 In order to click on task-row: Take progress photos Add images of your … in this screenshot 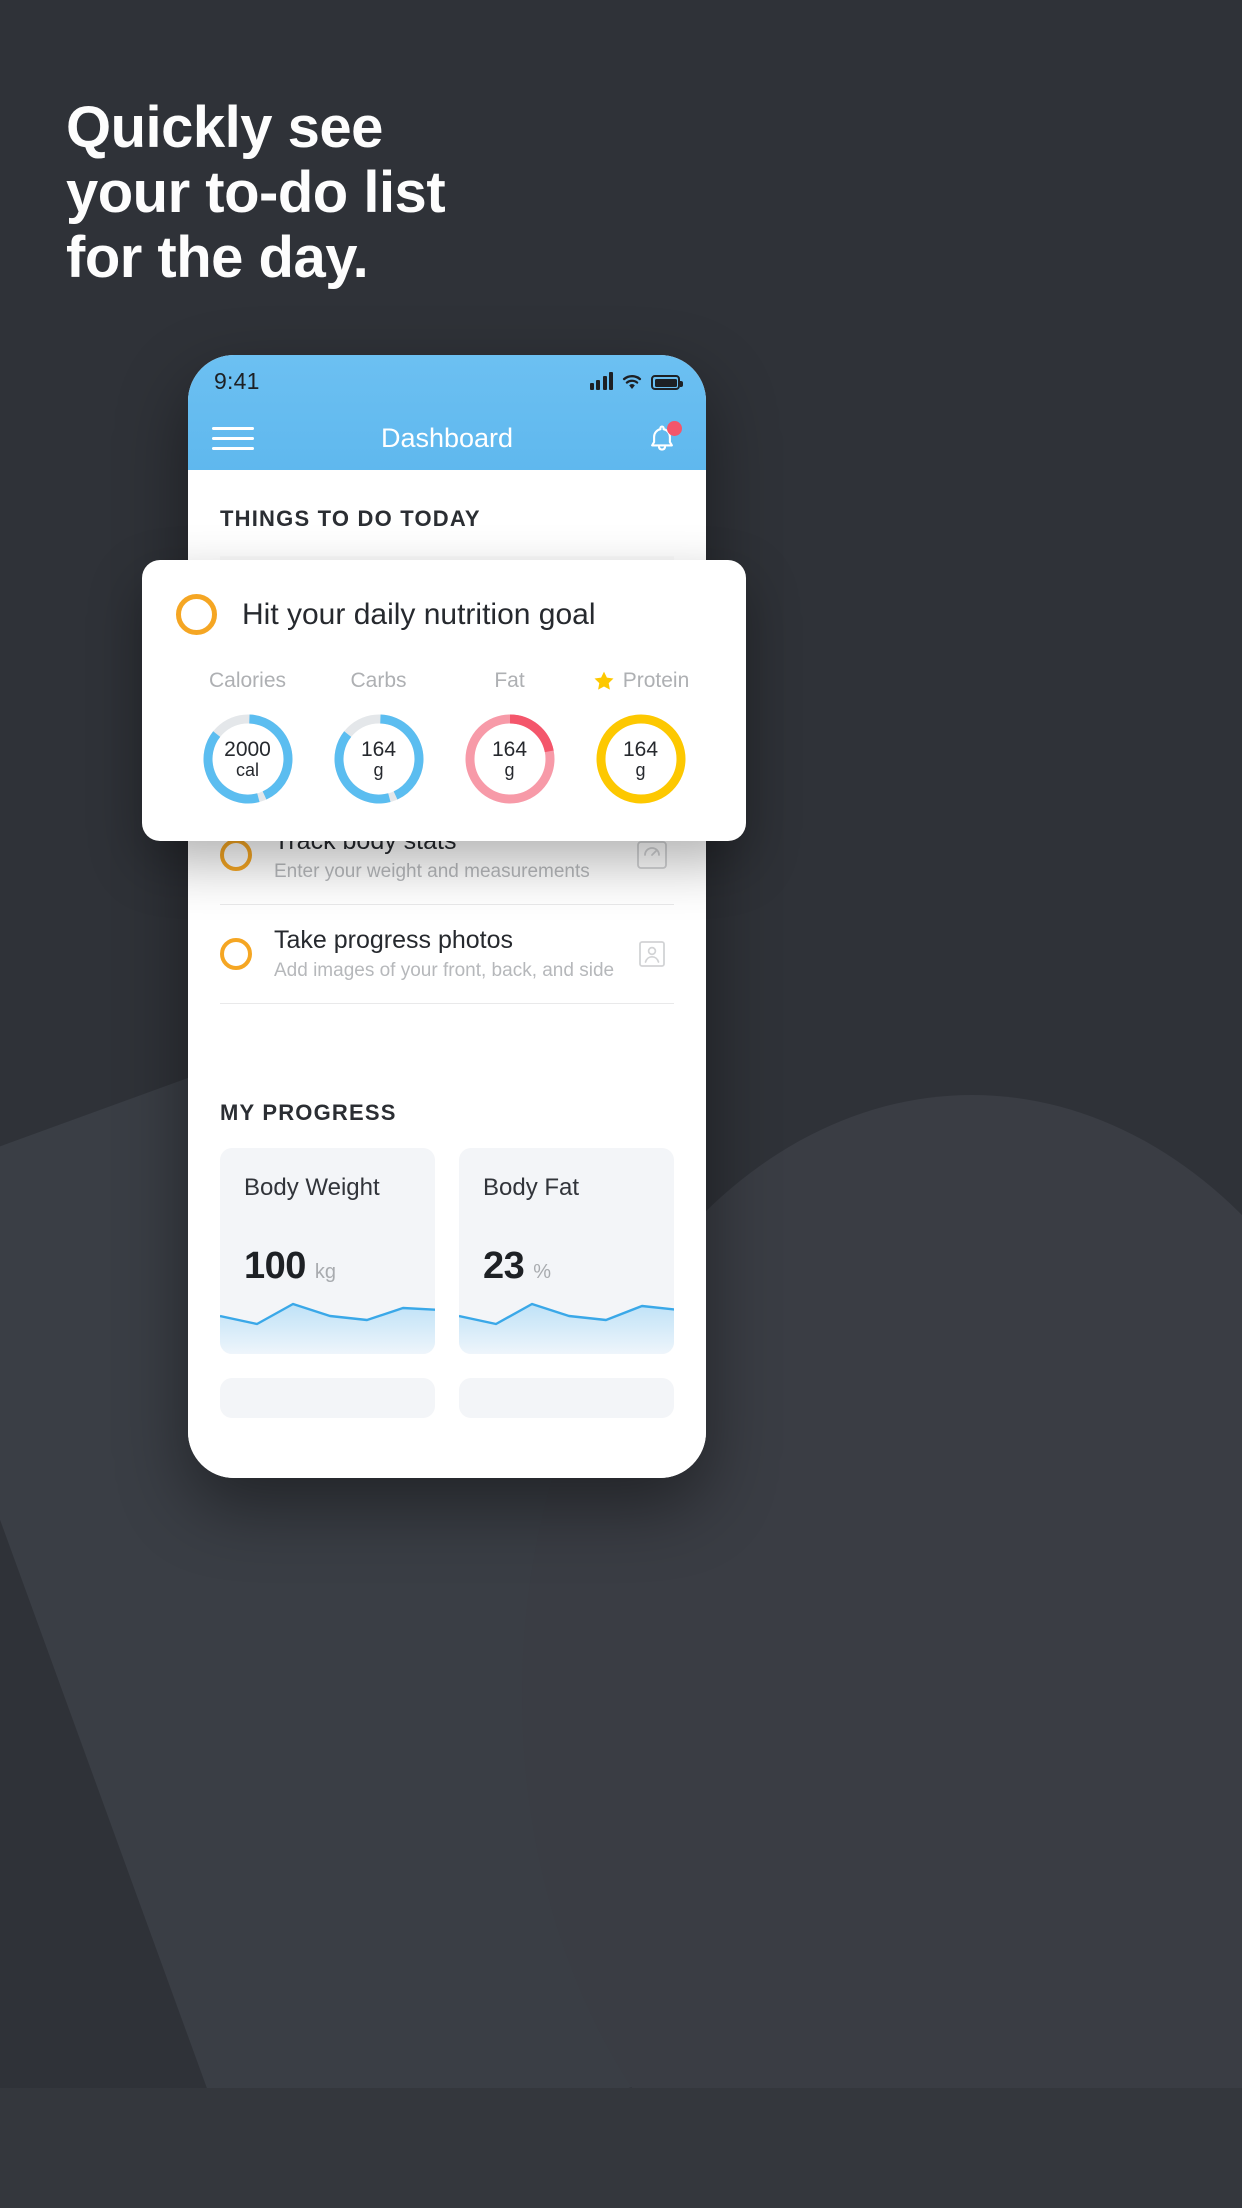, I will do `click(447, 954)`.